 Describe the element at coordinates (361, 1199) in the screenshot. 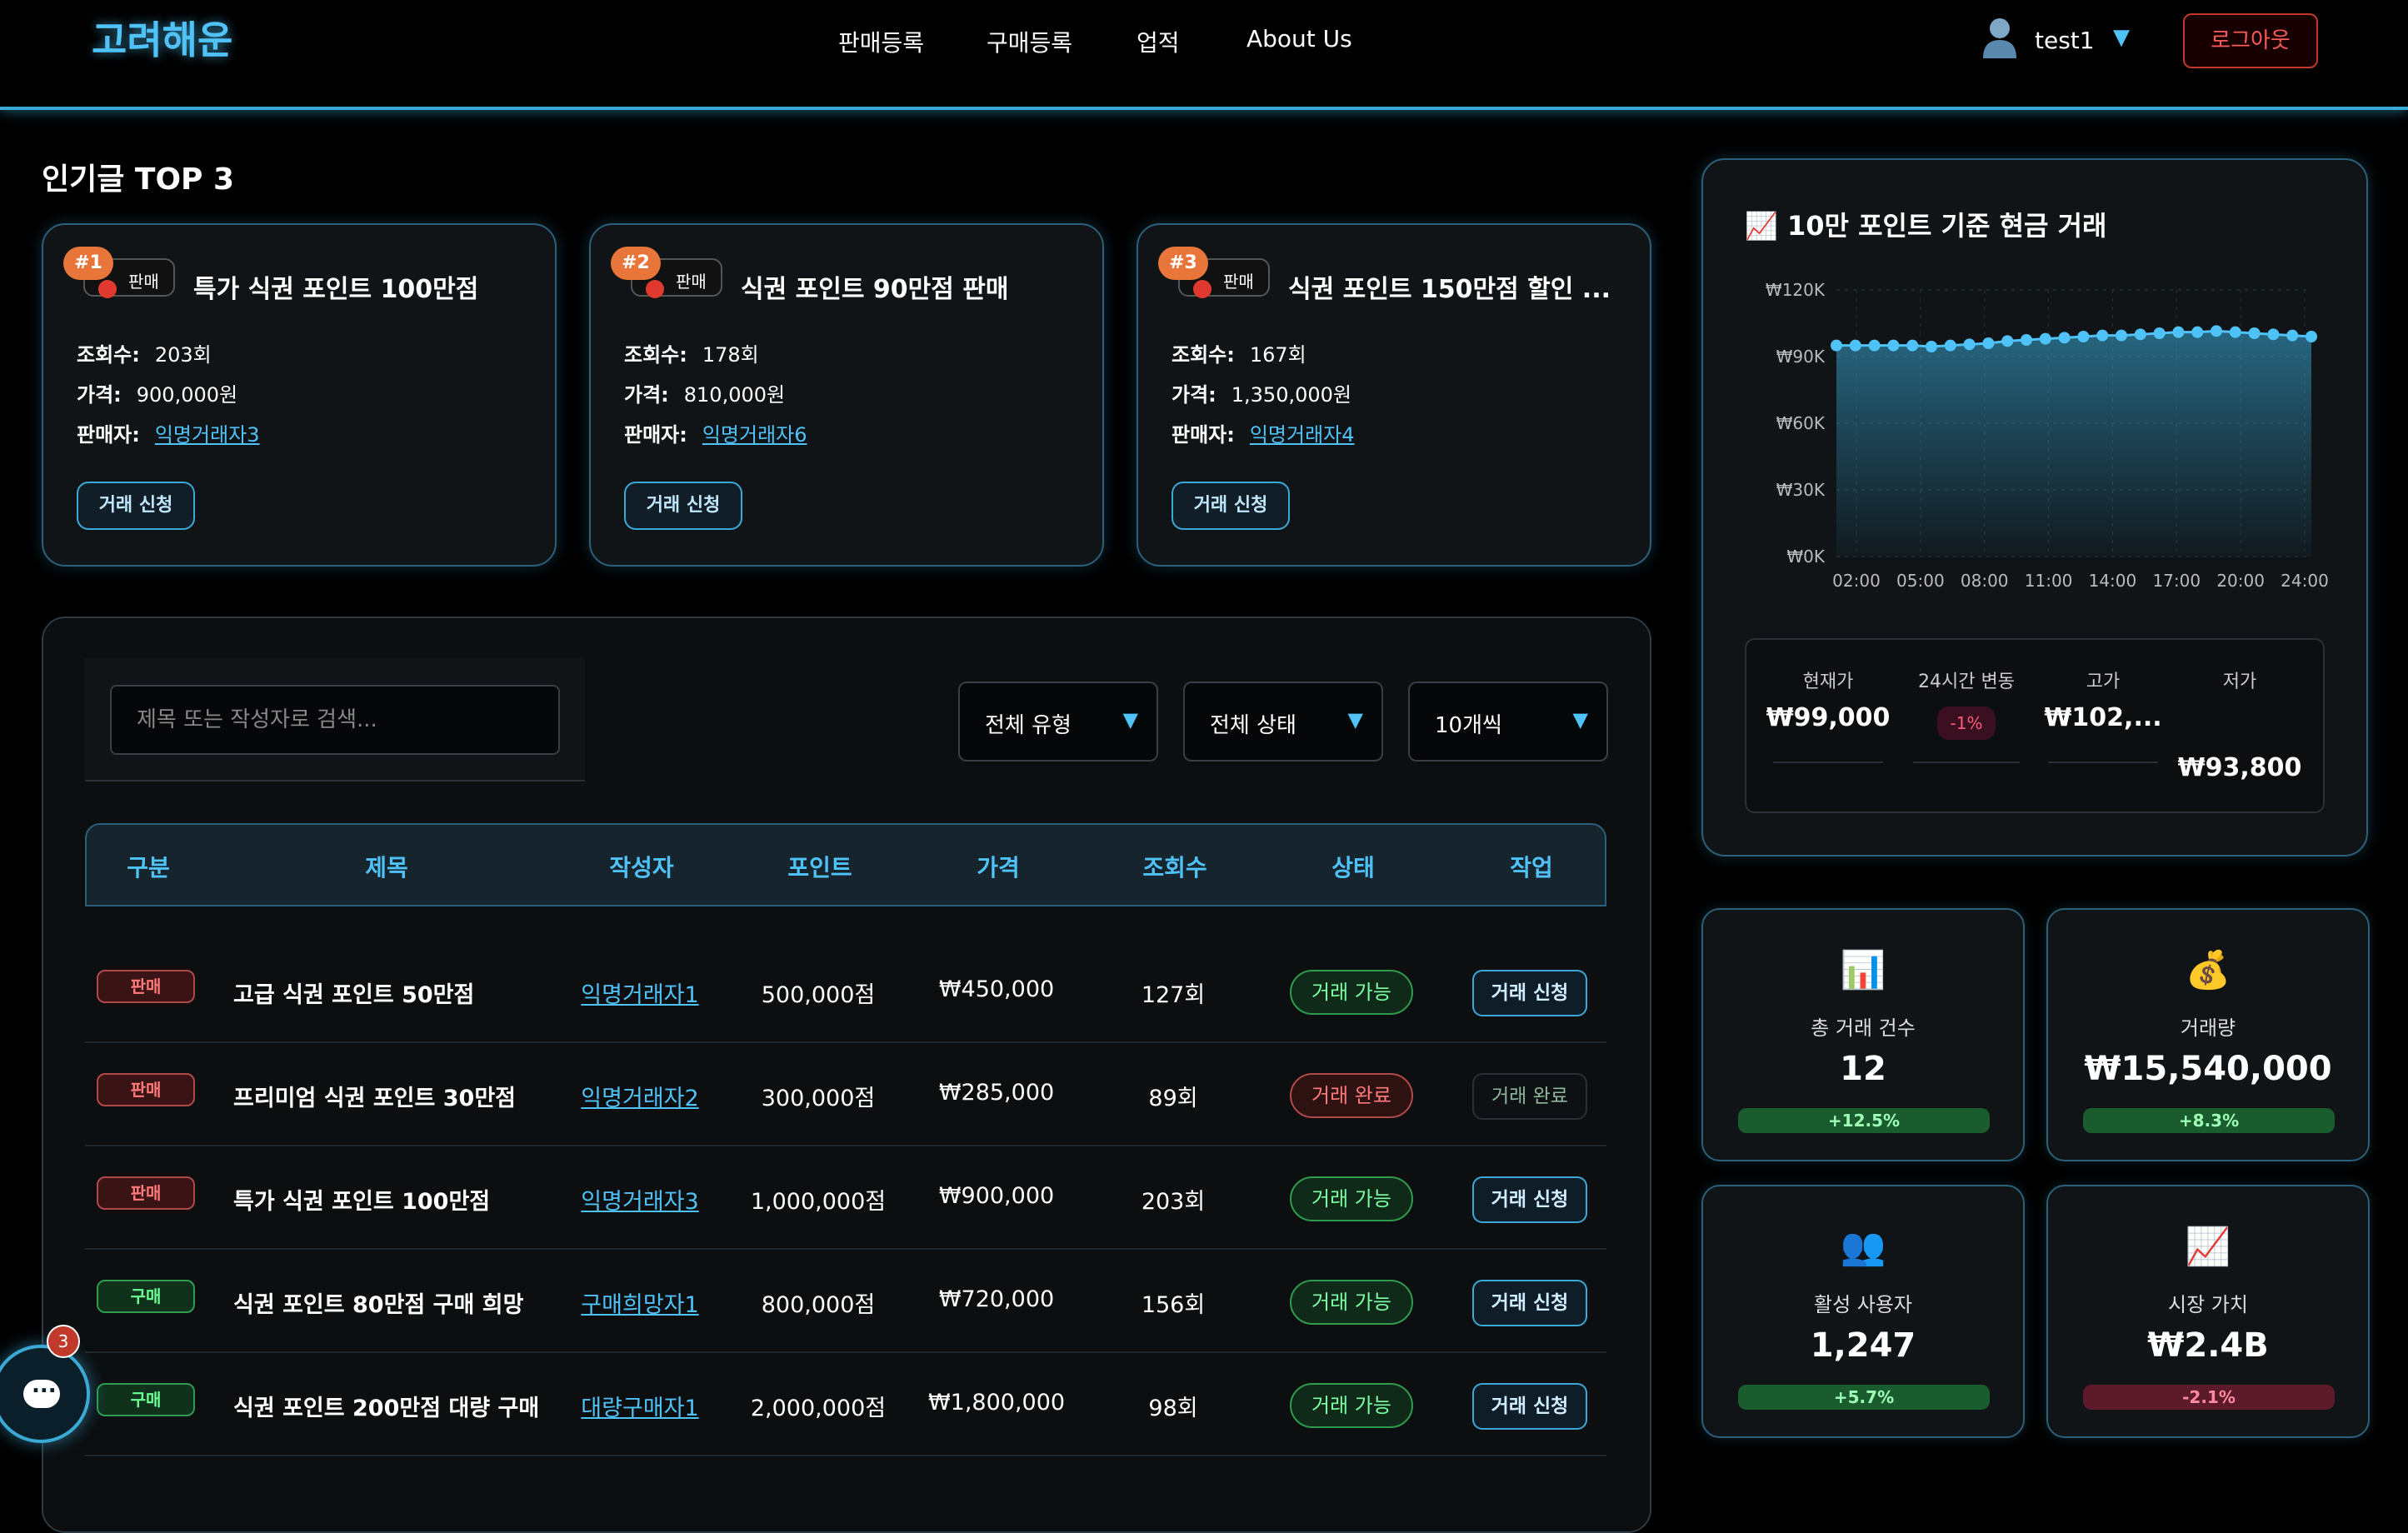

I see `row-title: 특가 식권 포인트 100만점` at that location.